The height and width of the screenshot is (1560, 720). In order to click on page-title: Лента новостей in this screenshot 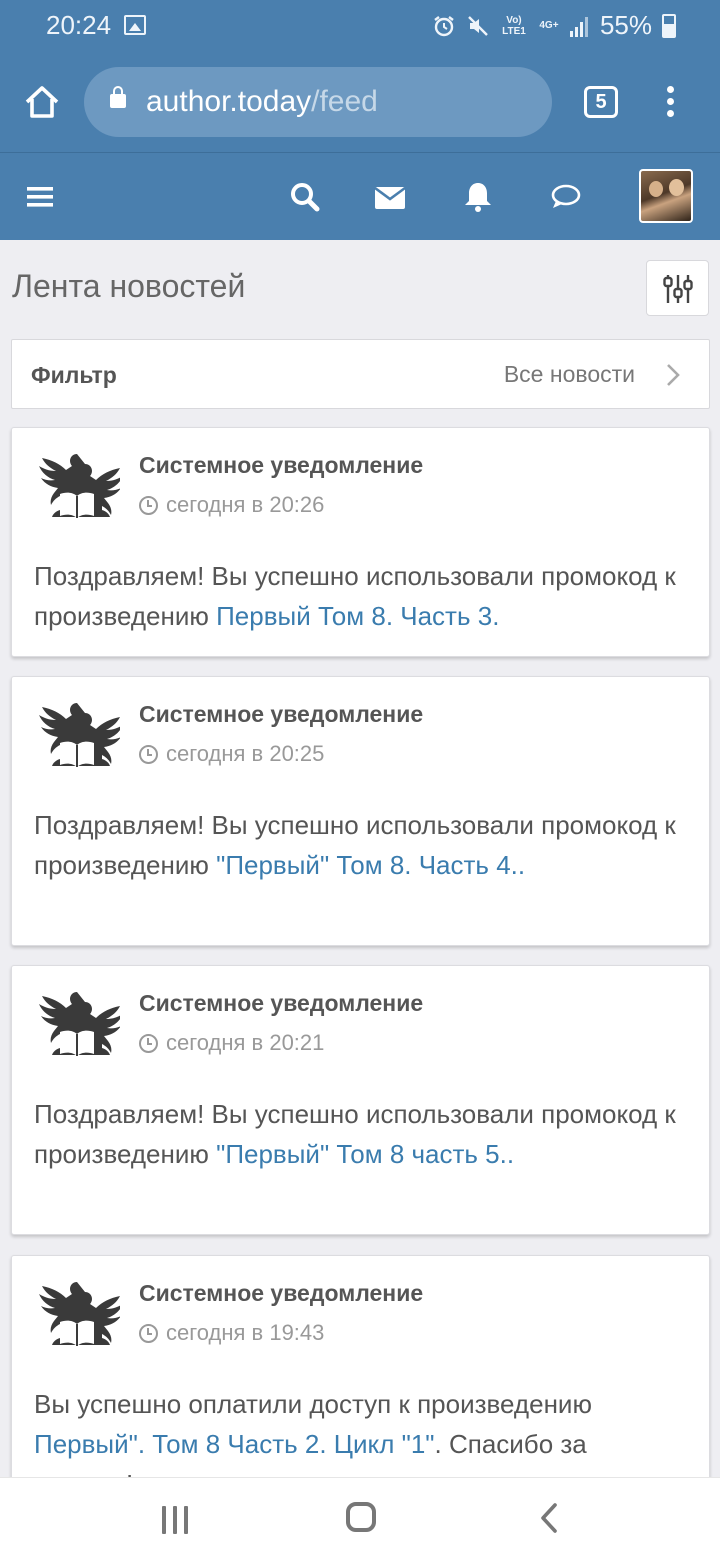, I will do `click(129, 286)`.